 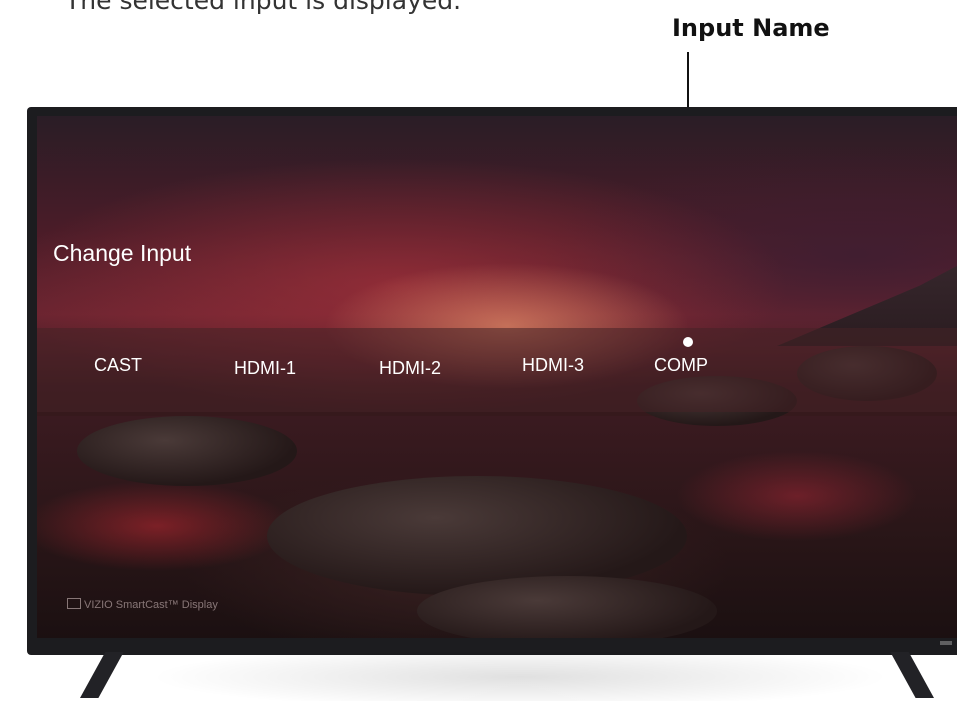 I want to click on tv-floor-shadow, so click(x=518, y=676).